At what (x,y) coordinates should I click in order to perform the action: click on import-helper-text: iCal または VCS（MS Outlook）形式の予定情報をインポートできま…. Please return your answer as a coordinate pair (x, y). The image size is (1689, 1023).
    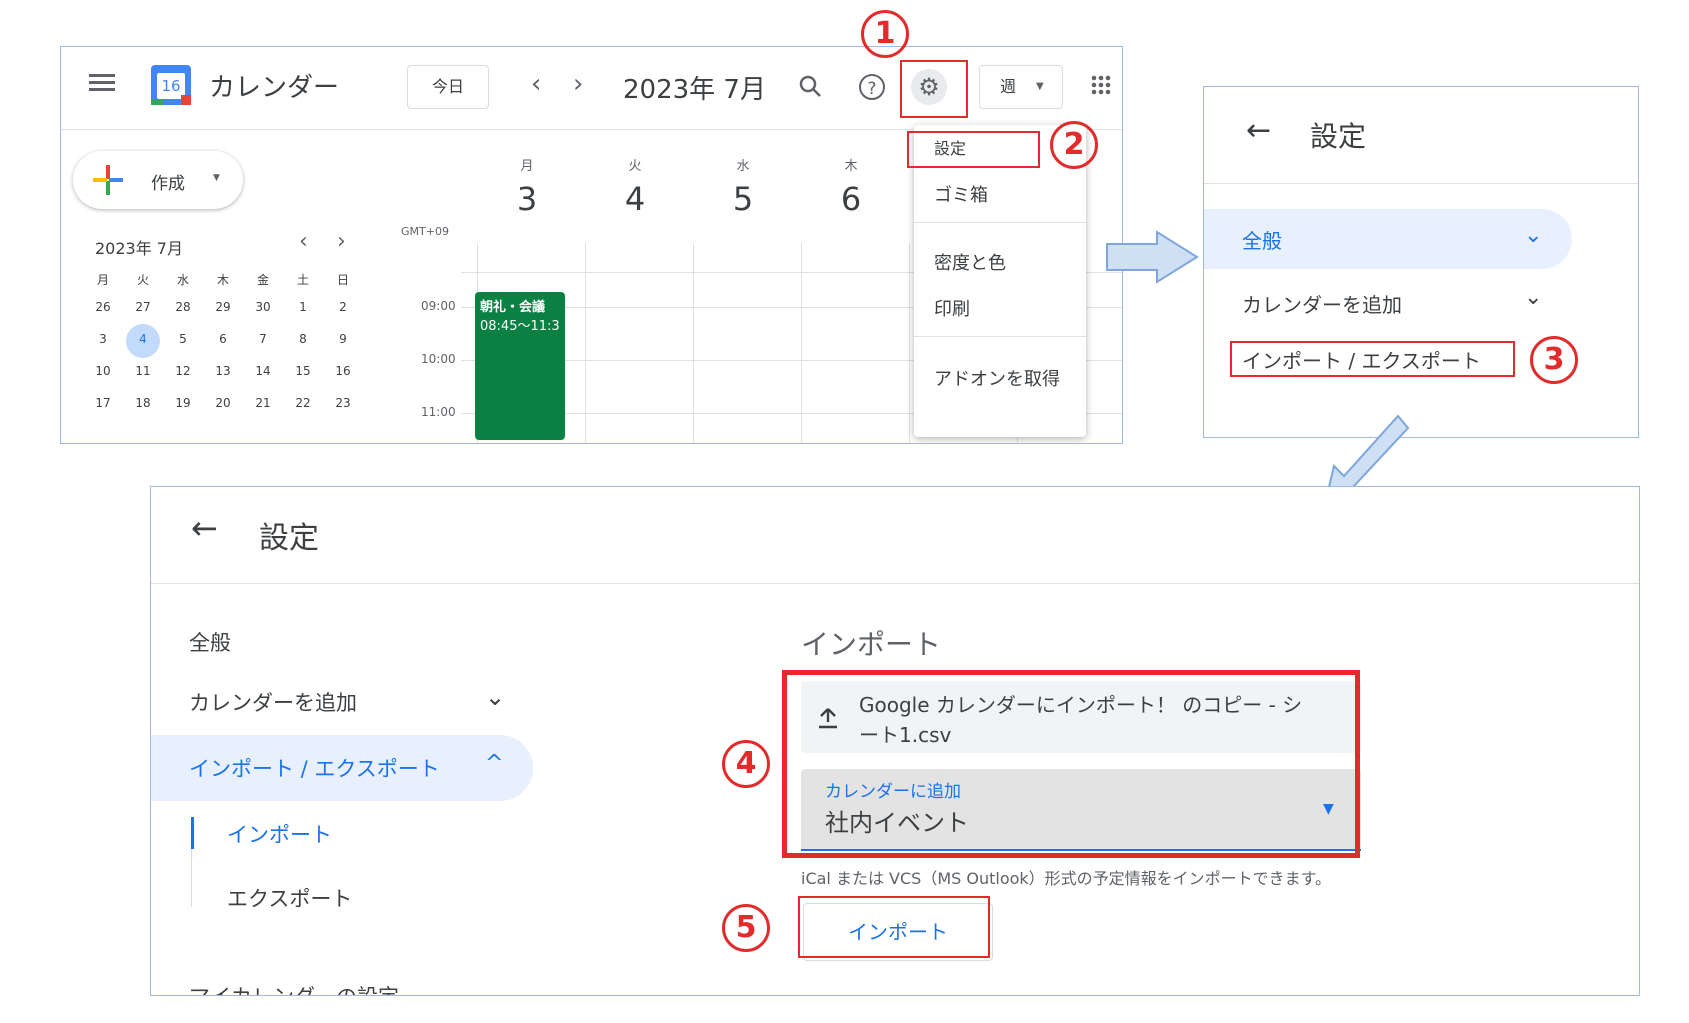
    Looking at the image, I should click on (1066, 878).